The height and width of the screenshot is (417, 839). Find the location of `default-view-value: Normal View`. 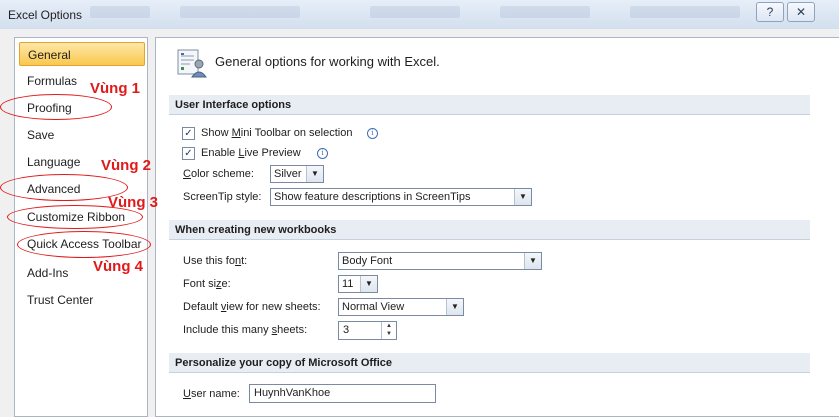

default-view-value: Normal View is located at coordinates (373, 307).